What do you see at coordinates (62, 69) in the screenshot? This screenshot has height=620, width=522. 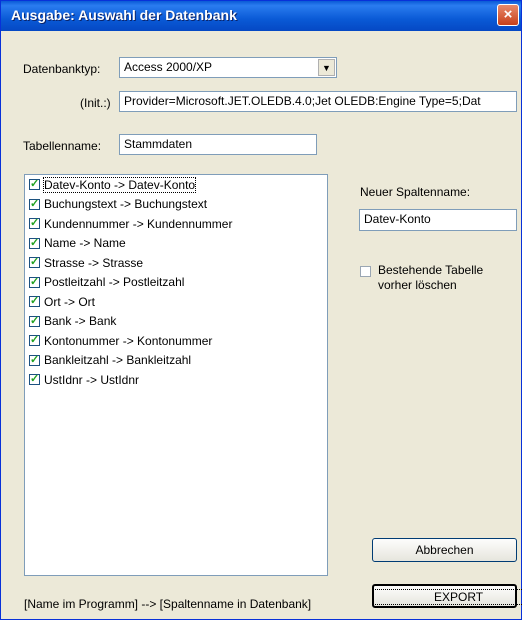 I see `datenbanktyp-label: Datenbanktyp:` at bounding box center [62, 69].